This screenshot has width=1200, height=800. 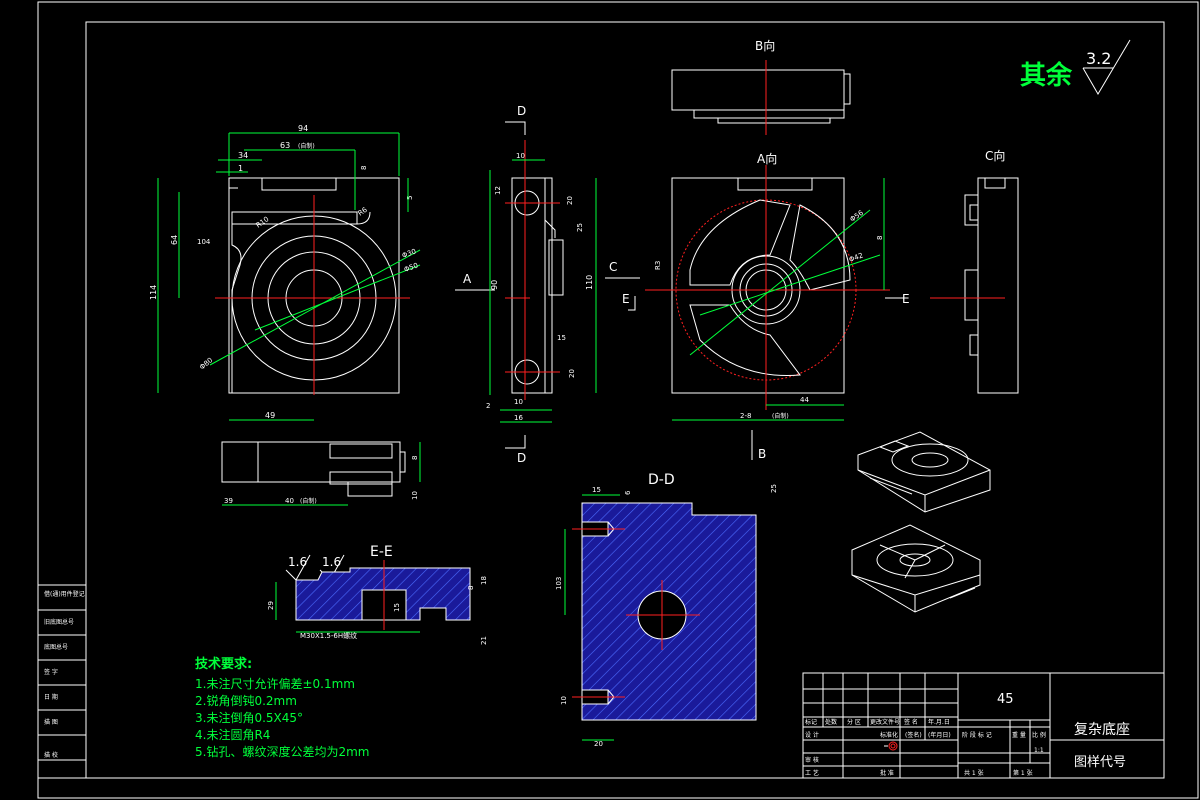 I want to click on dim-label: 49, so click(x=270, y=415).